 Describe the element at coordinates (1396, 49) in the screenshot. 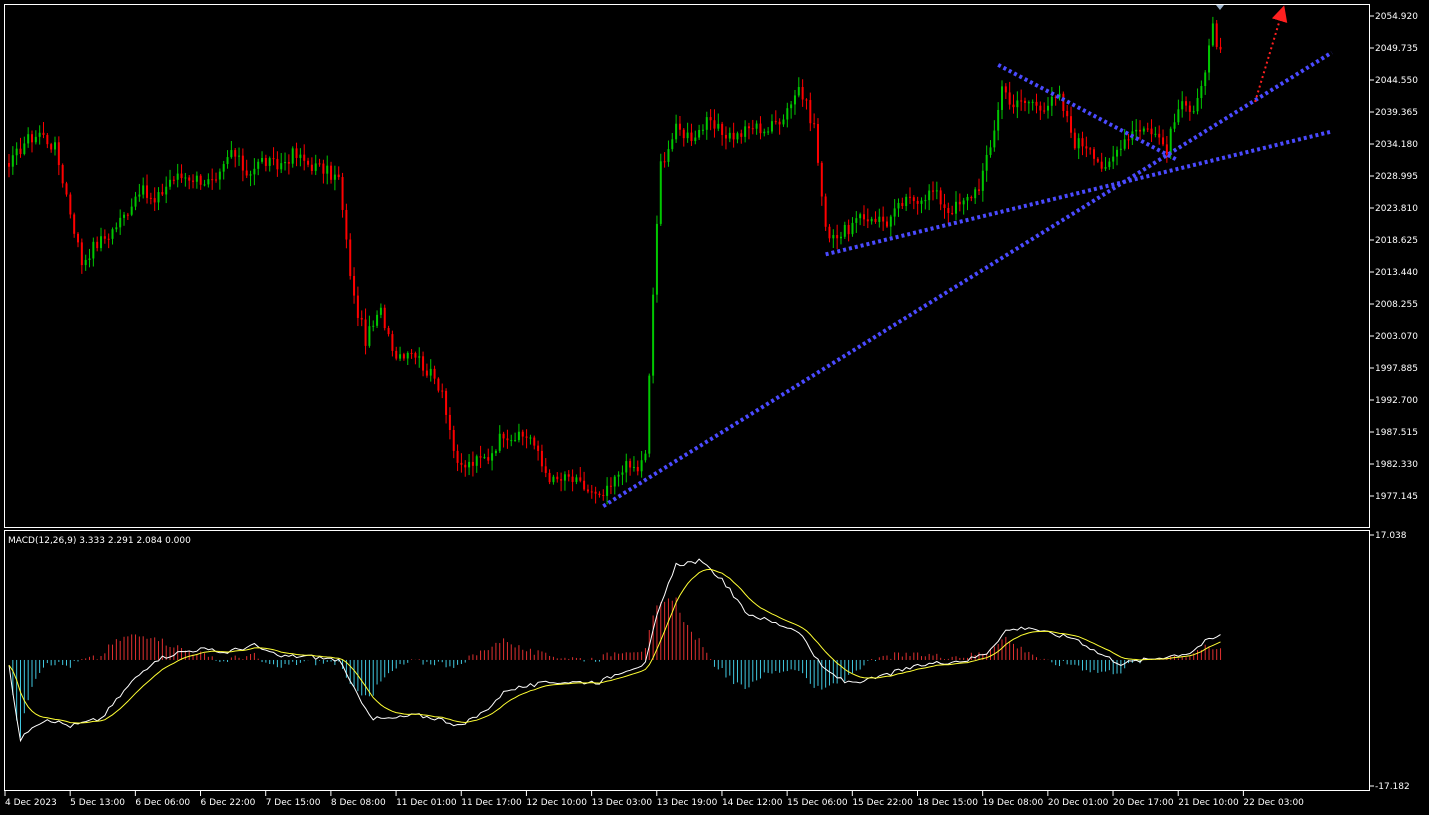

I see `price-tick-label: 2049.735` at that location.